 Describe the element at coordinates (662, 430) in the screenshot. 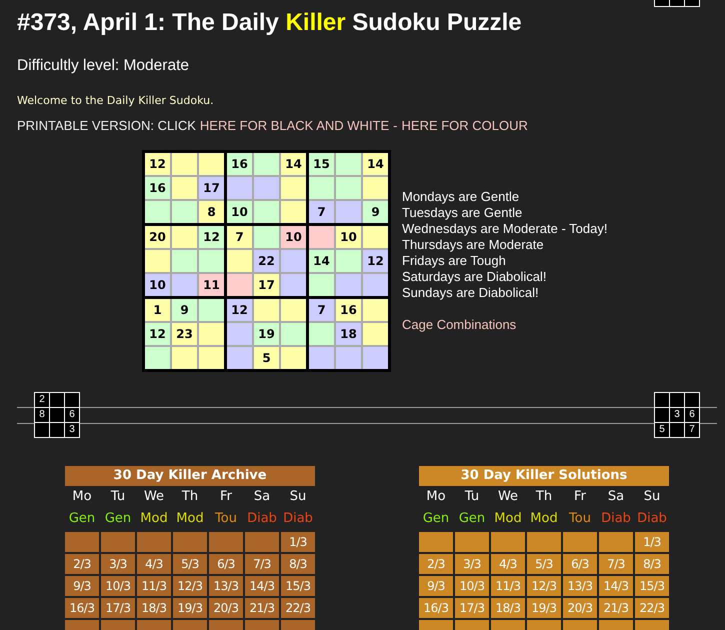

I see `mini-grid-cell: 5` at that location.